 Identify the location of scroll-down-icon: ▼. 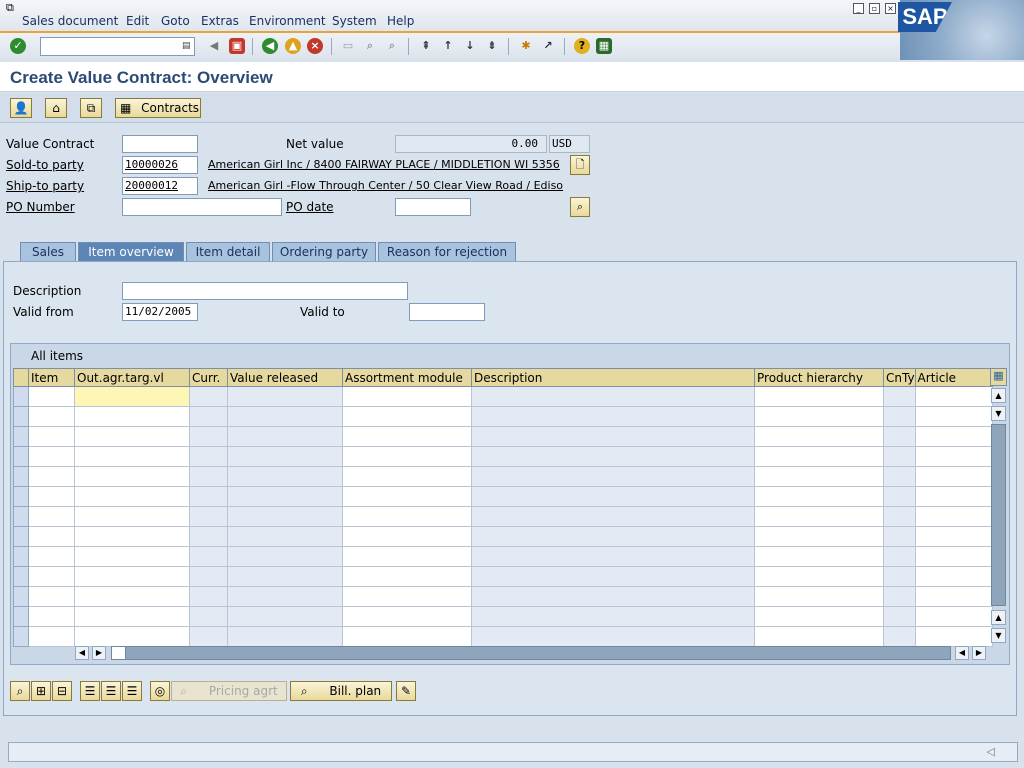
(998, 413).